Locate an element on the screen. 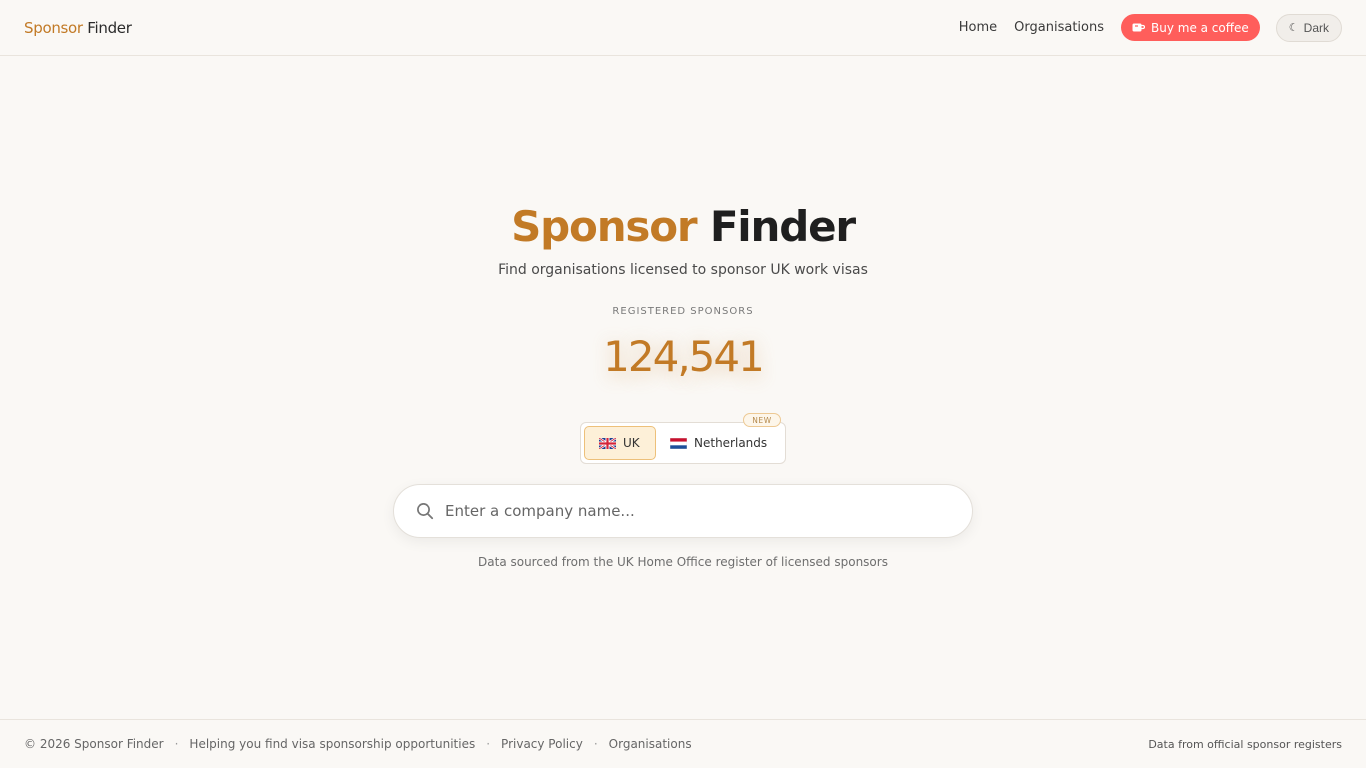 The height and width of the screenshot is (768, 1366). company-search is located at coordinates (683, 511).